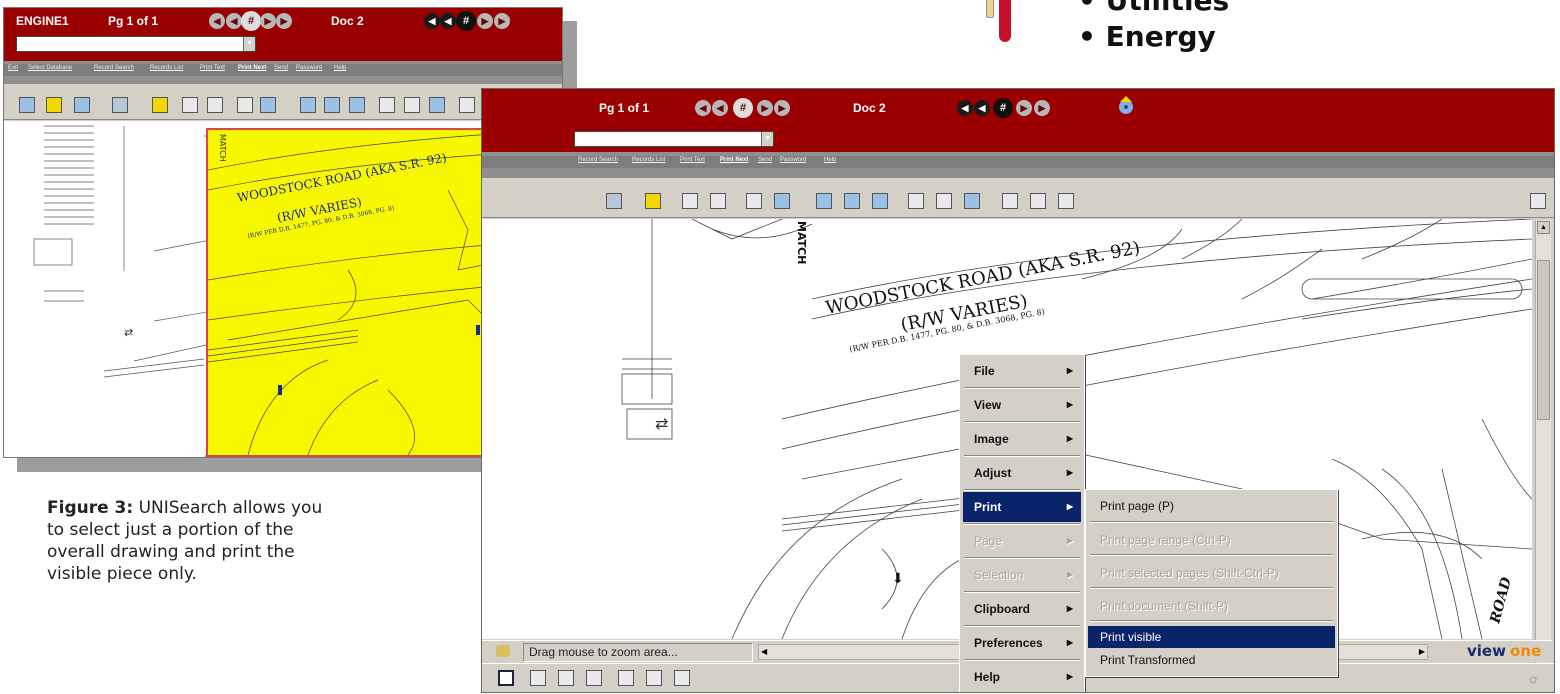 Image resolution: width=1560 pixels, height=694 pixels. I want to click on split-left-icon, so click(594, 678).